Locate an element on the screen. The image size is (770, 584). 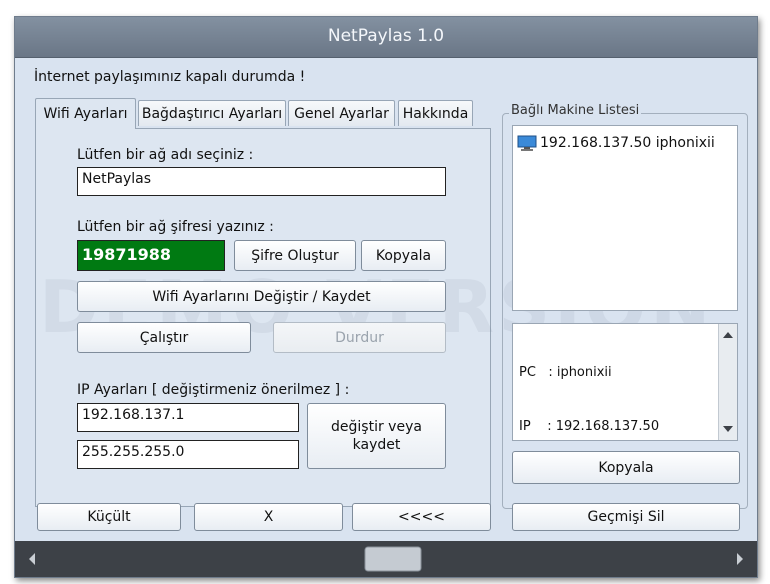
title-bar: NetPaylas 1.0 is located at coordinates (386, 37).